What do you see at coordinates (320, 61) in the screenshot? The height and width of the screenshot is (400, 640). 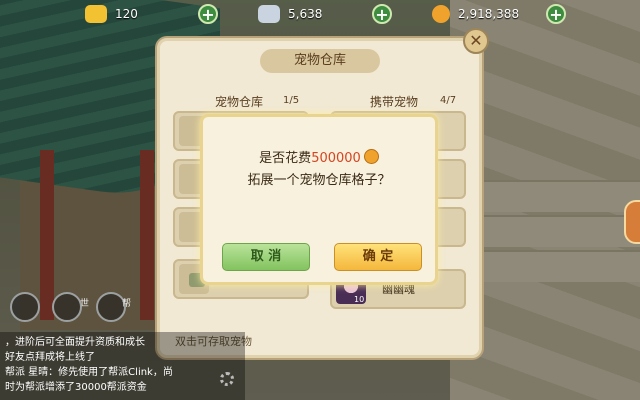 I see `panel-title: 宠物仓库` at bounding box center [320, 61].